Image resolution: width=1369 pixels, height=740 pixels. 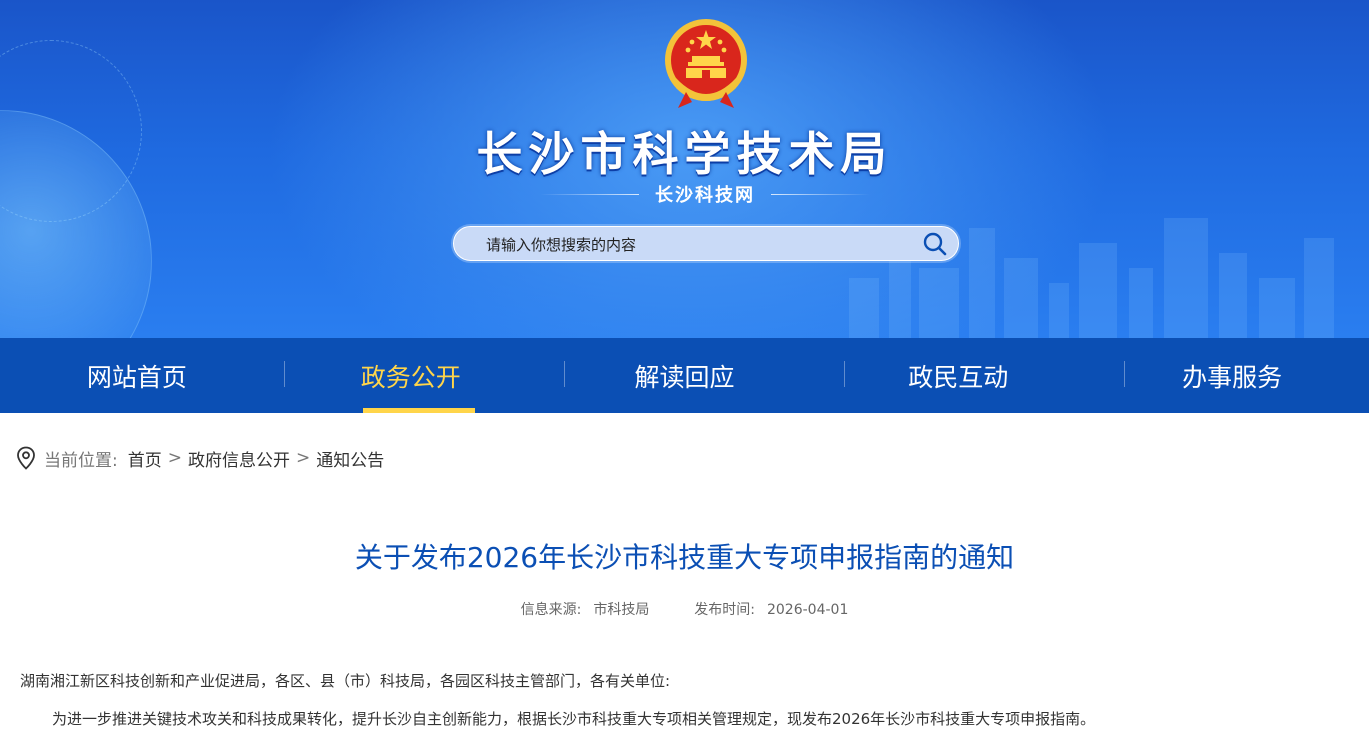 I want to click on site-subtitle: 长沙科技网, so click(x=705, y=195).